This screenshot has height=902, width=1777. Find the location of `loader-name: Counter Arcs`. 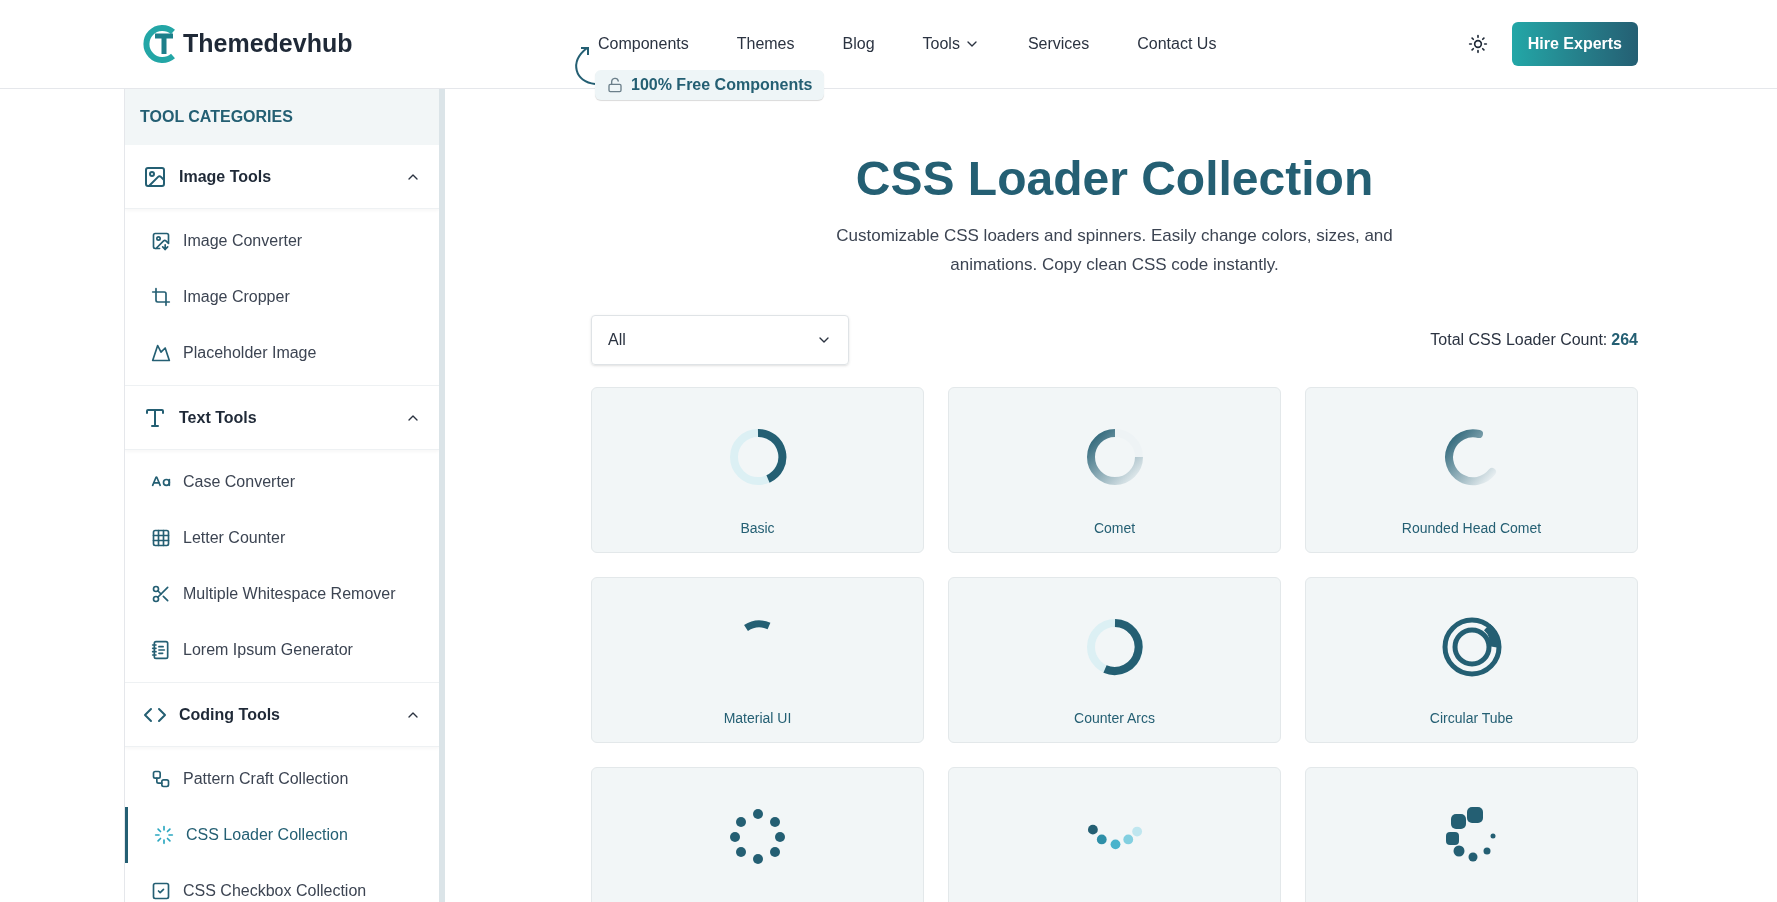

loader-name: Counter Arcs is located at coordinates (1114, 718).